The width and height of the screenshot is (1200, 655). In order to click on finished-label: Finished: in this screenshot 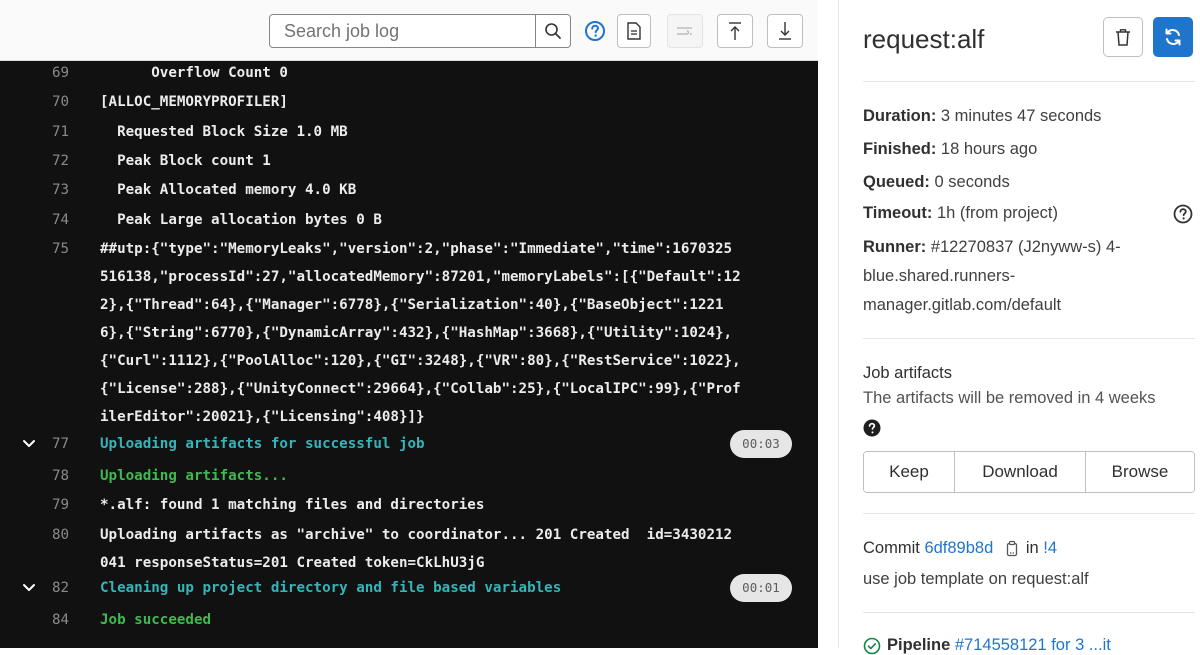, I will do `click(900, 149)`.